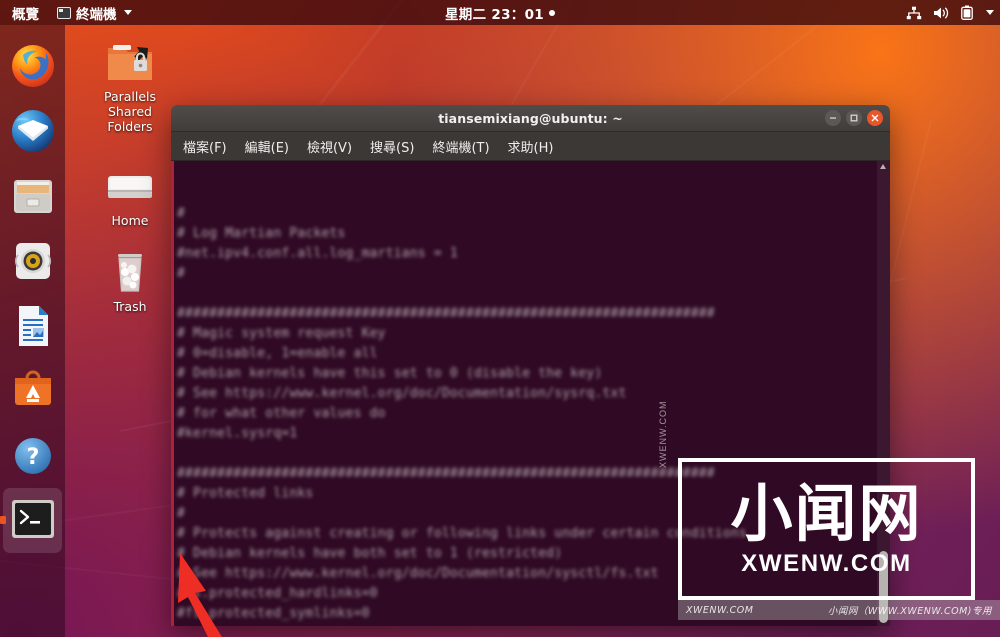 This screenshot has height=637, width=1000. What do you see at coordinates (833, 118) in the screenshot?
I see `minimize-button` at bounding box center [833, 118].